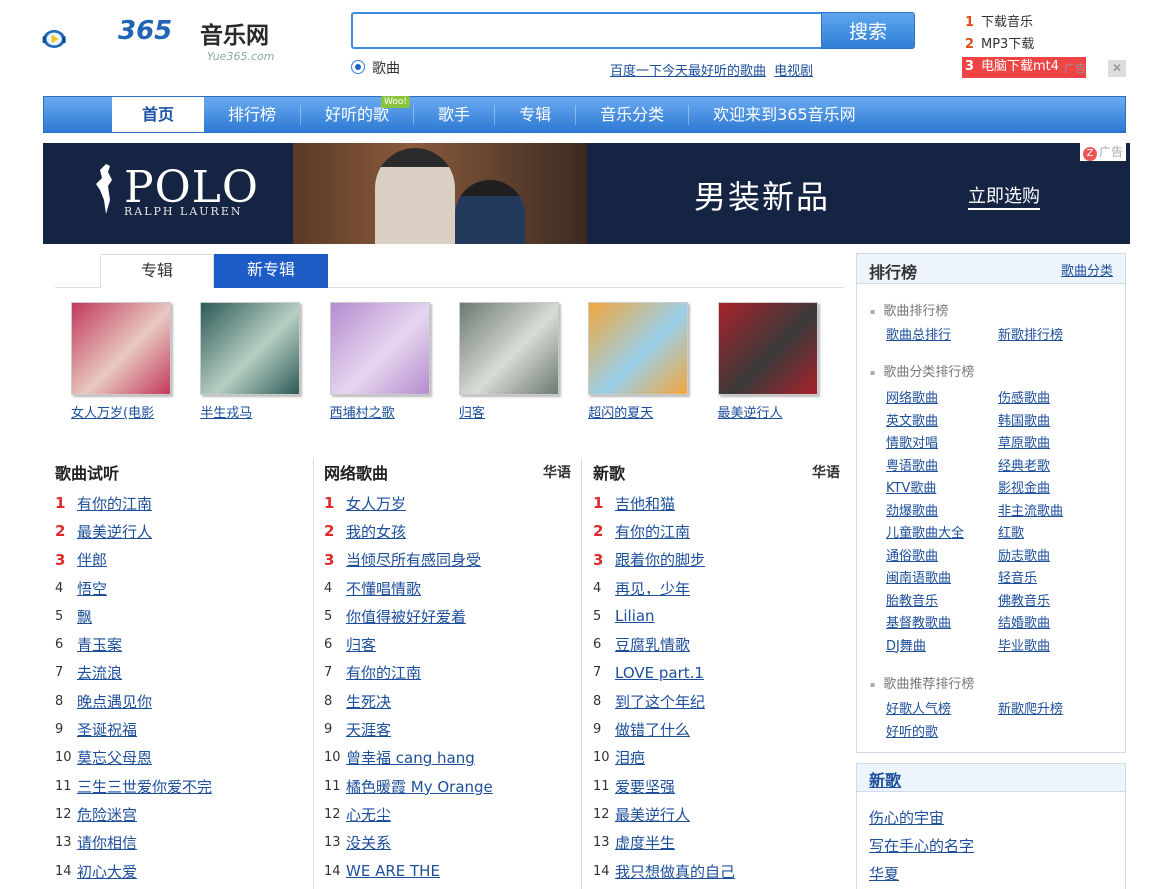 This screenshot has width=1163, height=889. Describe the element at coordinates (868, 30) in the screenshot. I see `search-button: 搜索` at that location.